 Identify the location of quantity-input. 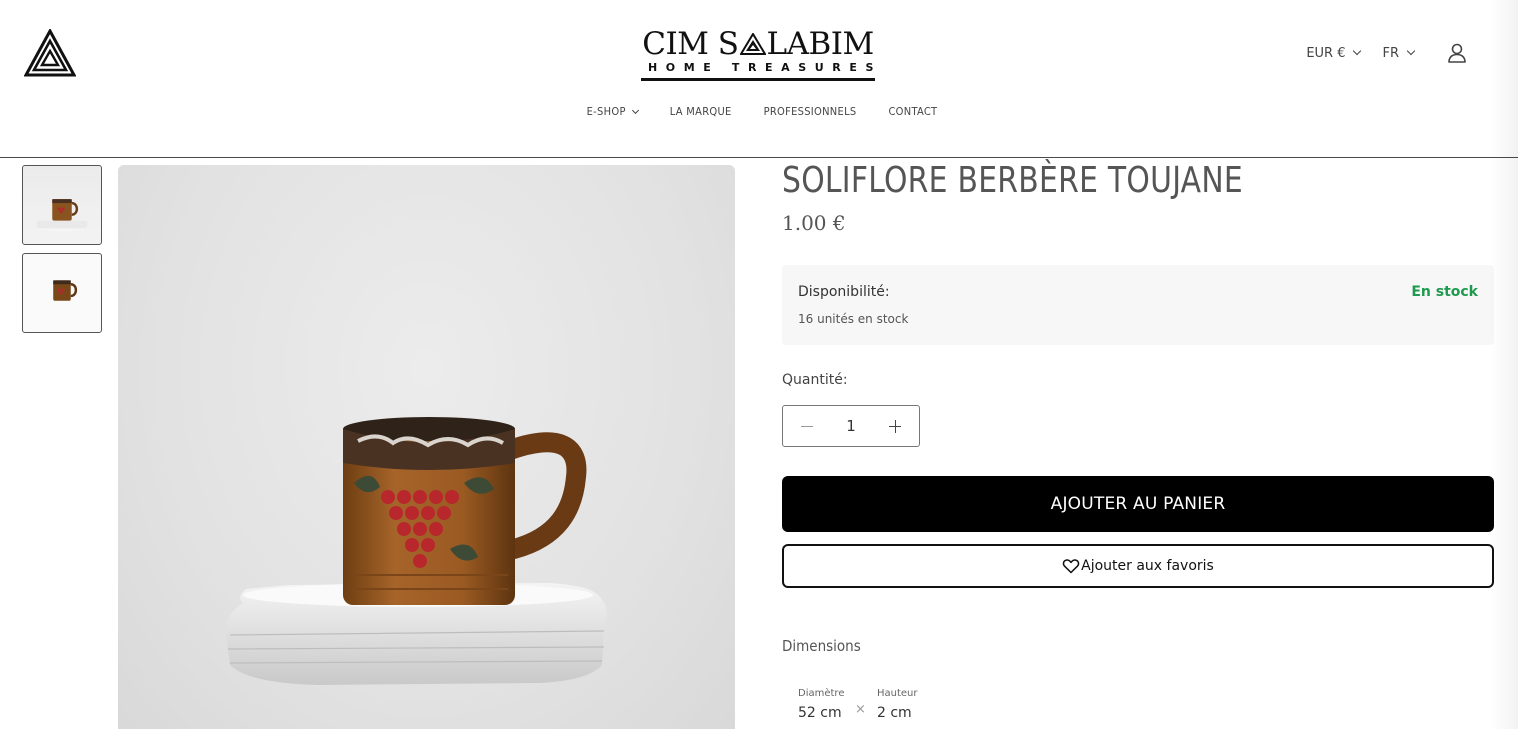
(851, 426).